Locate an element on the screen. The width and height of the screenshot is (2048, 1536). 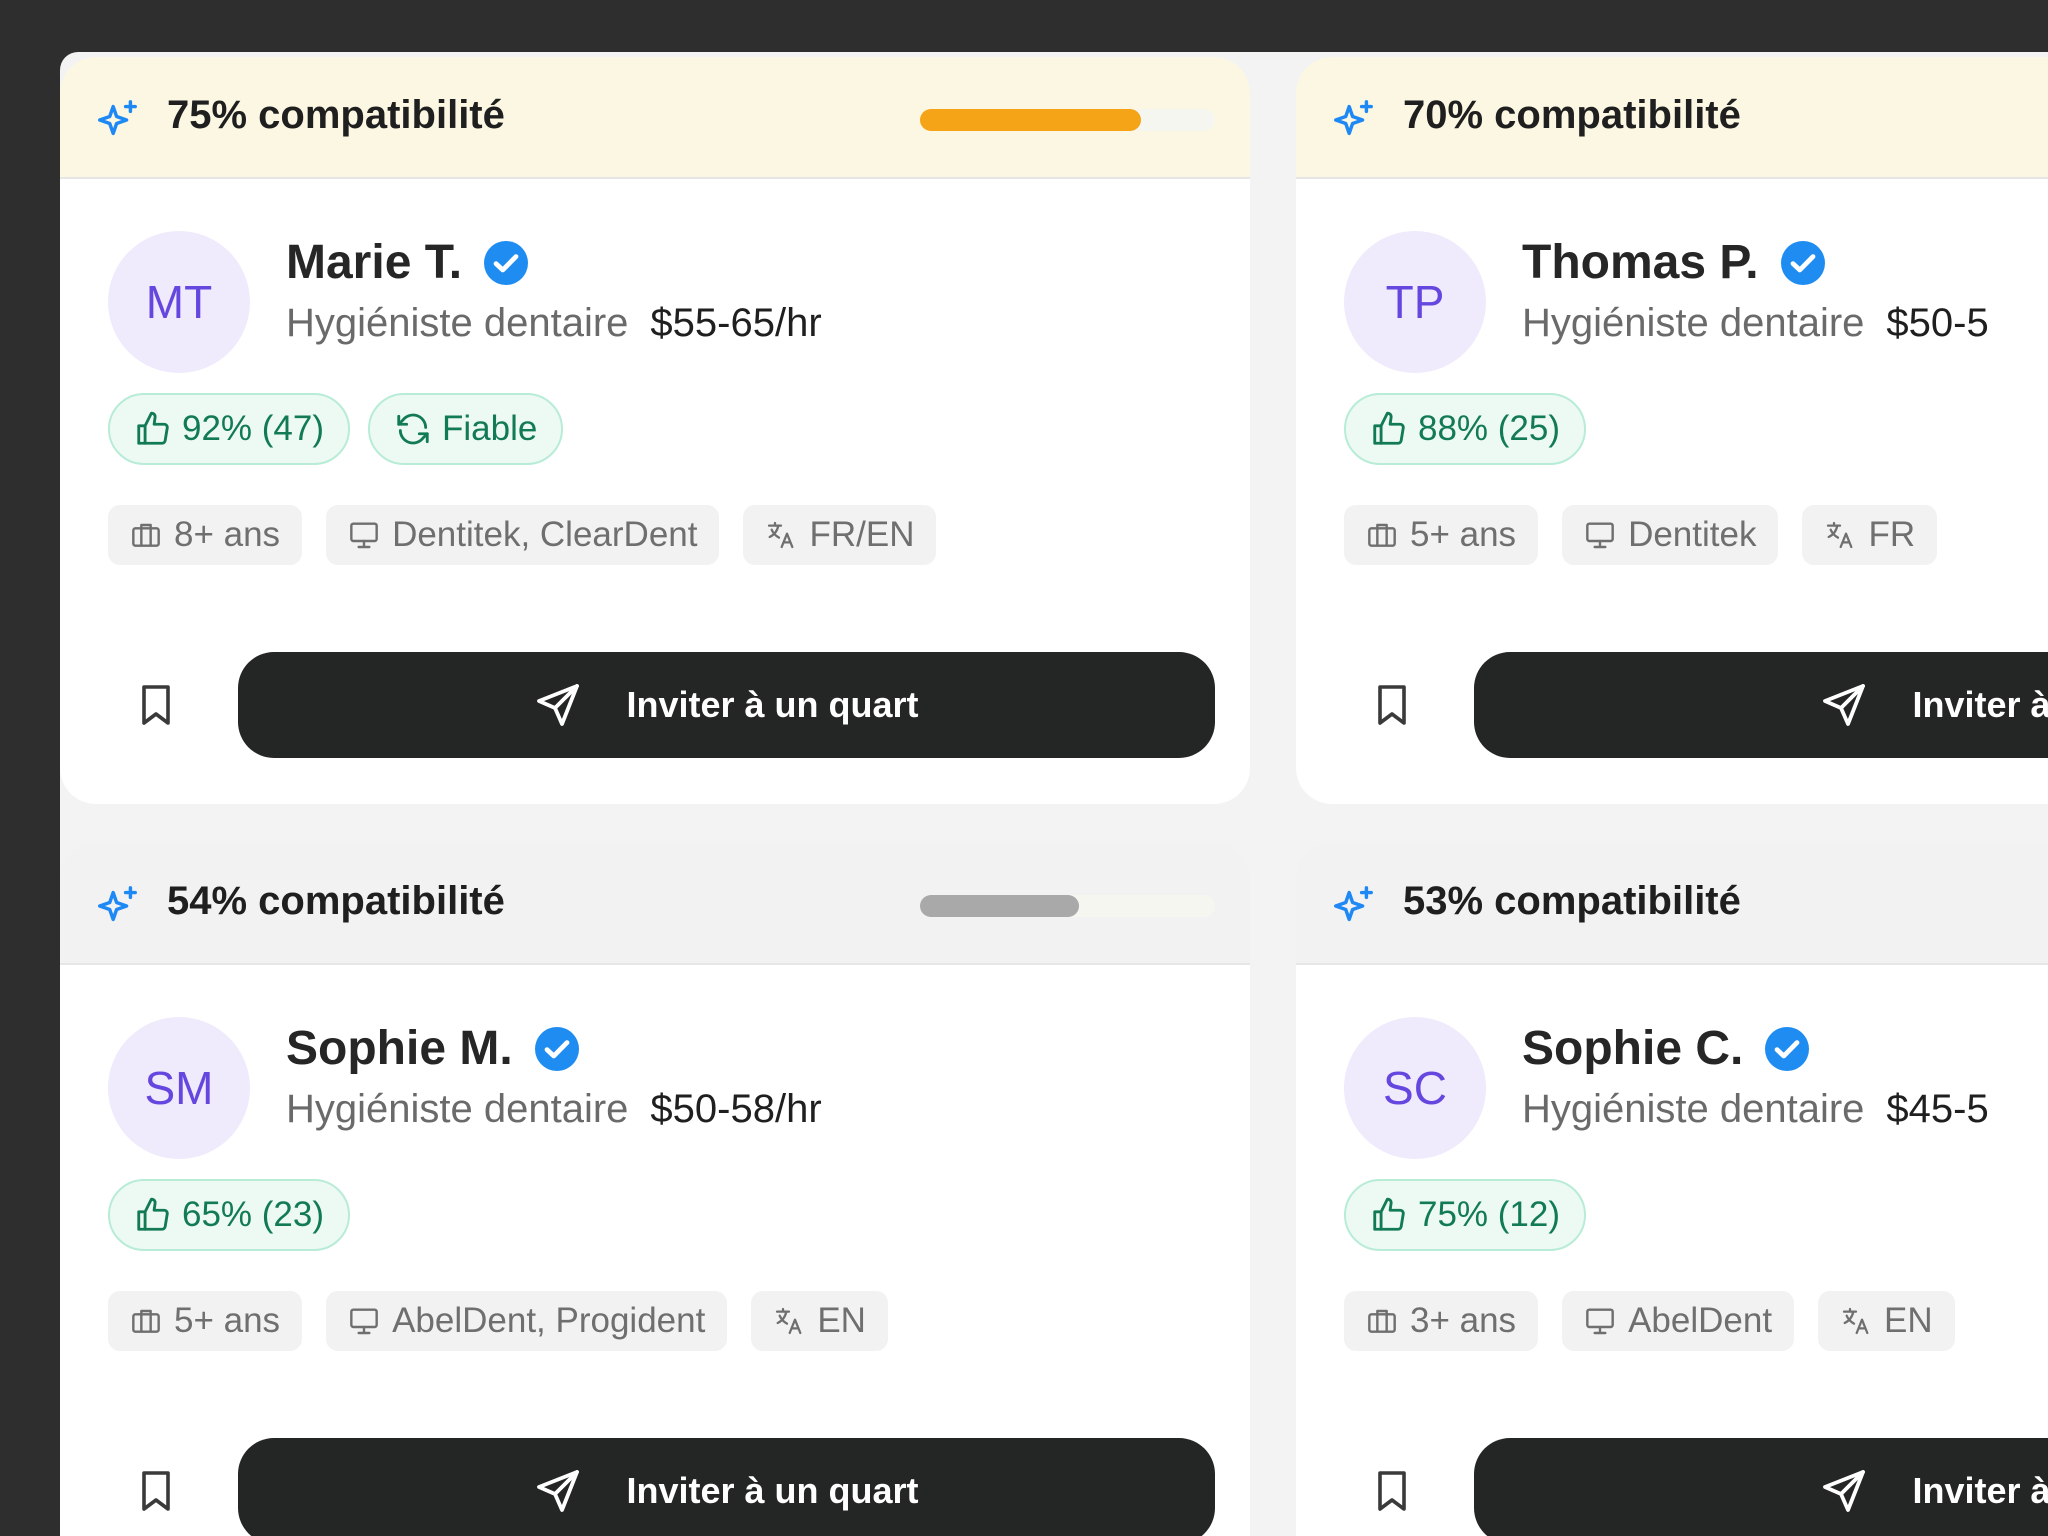
reliable-chip: Fiable is located at coordinates (466, 429).